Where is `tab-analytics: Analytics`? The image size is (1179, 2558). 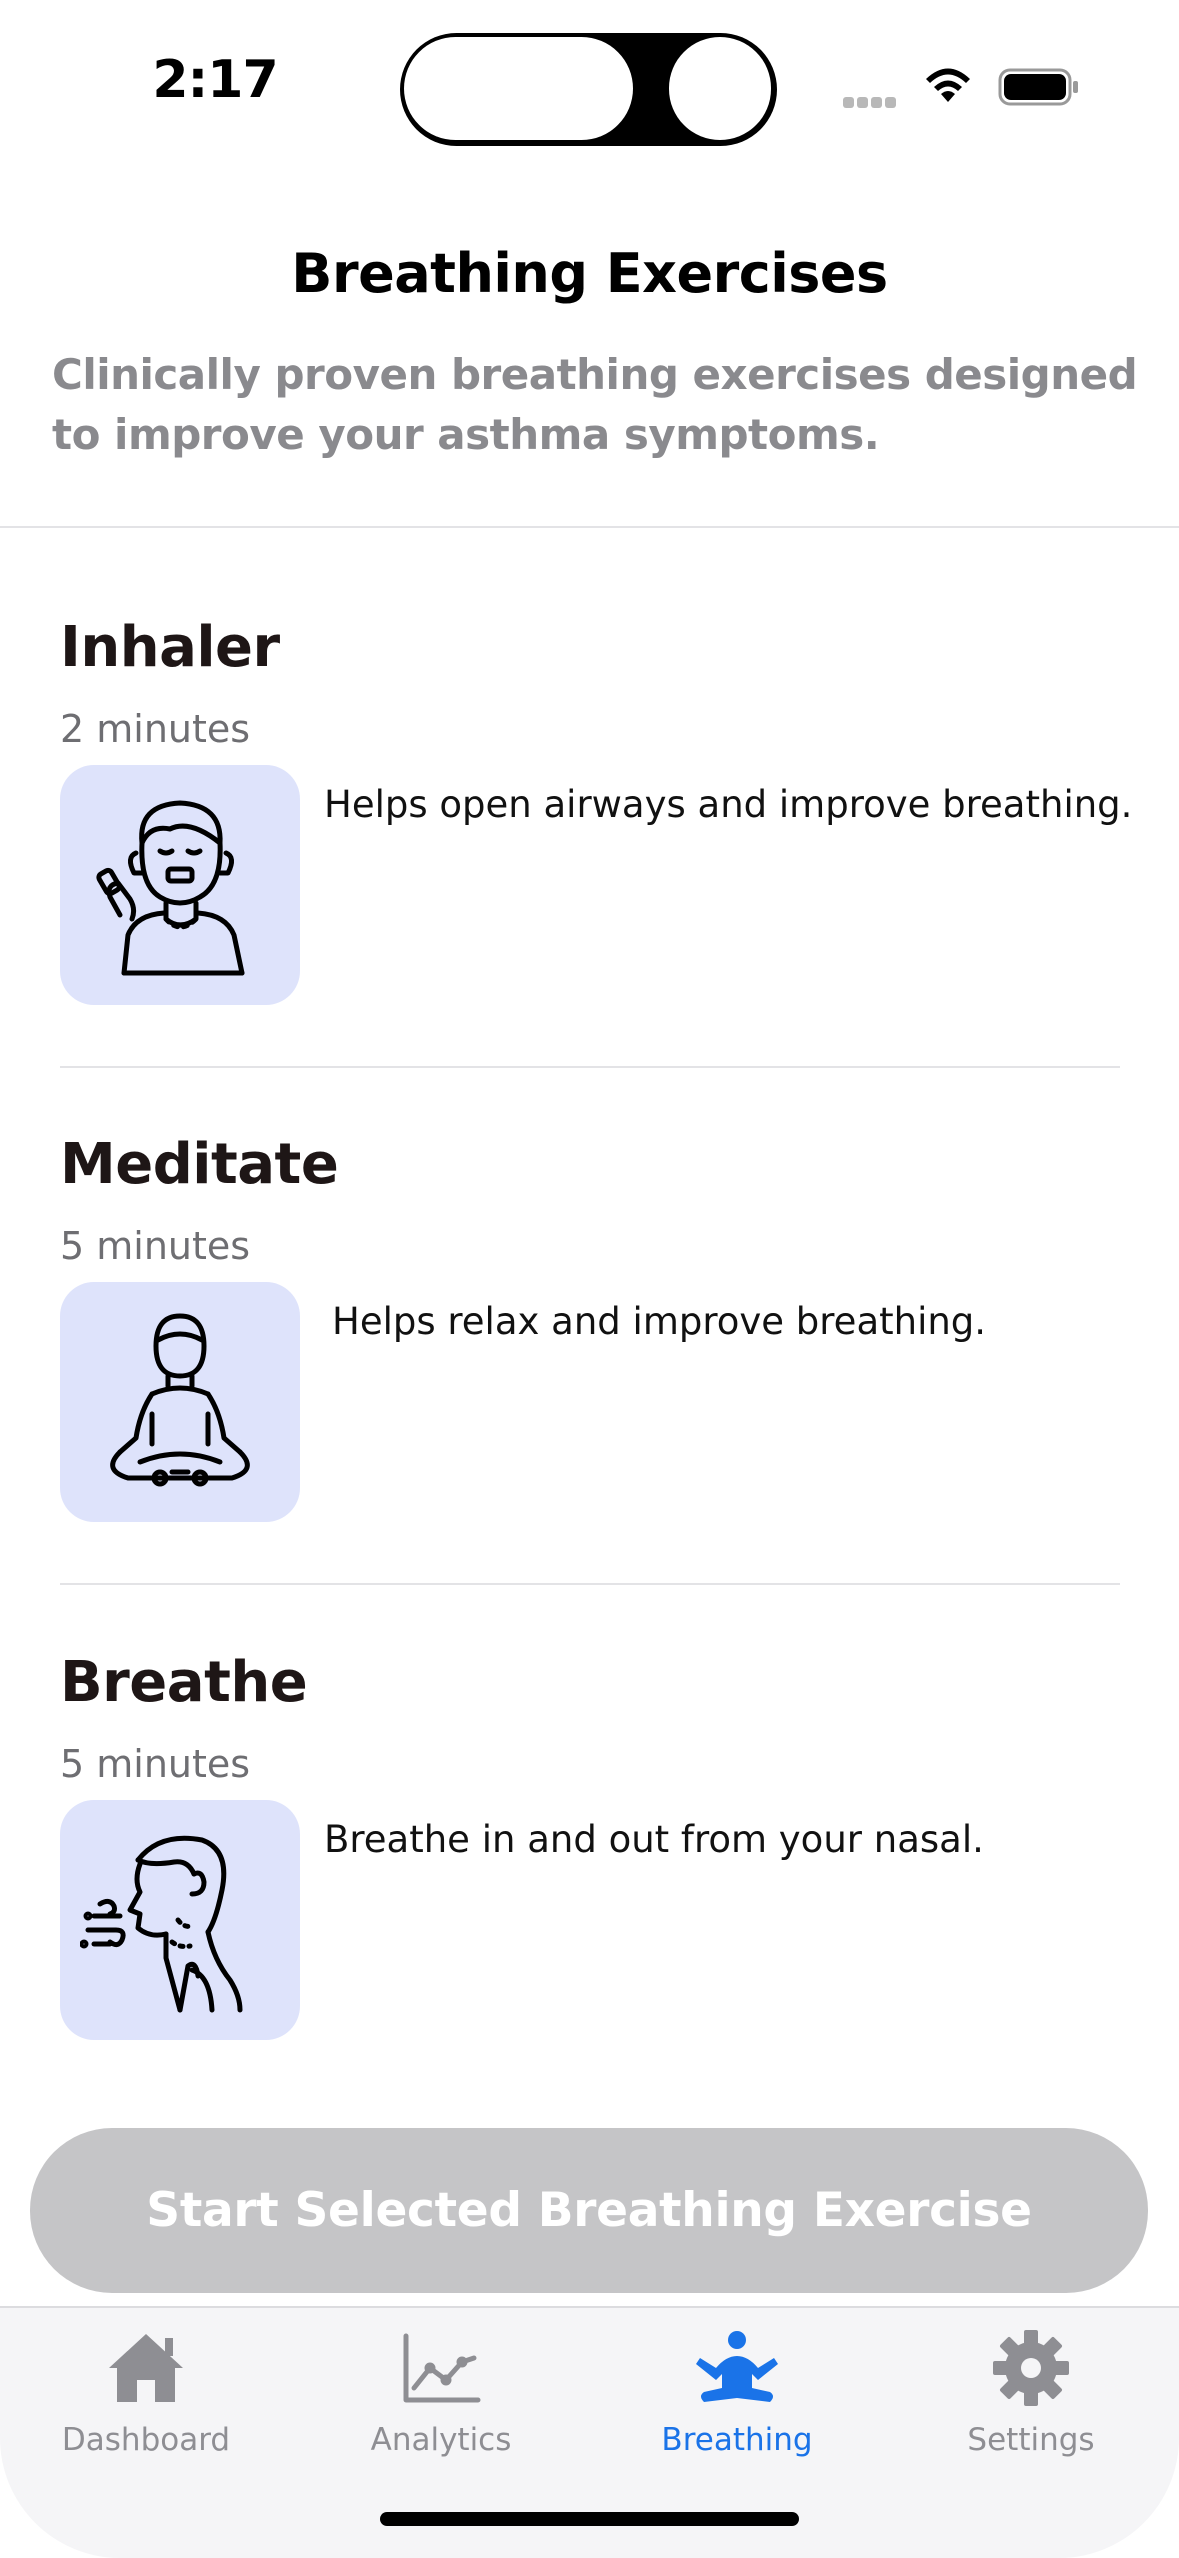
tab-analytics: Analytics is located at coordinates (441, 2408).